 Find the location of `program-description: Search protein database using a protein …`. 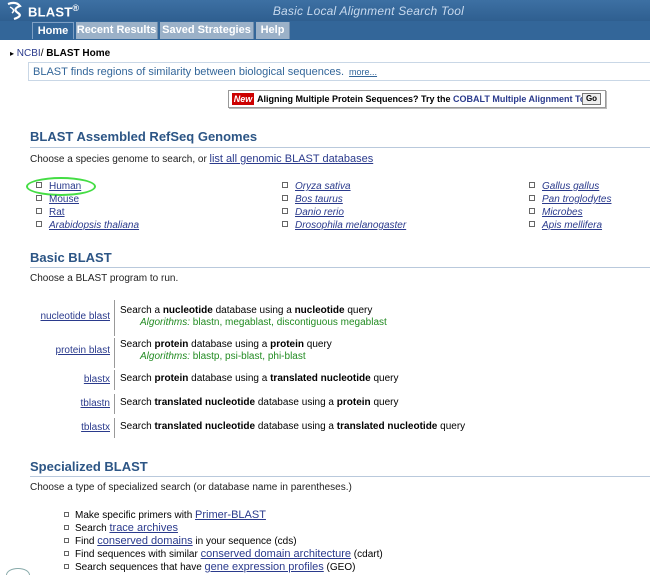

program-description: Search protein database using a protein … is located at coordinates (226, 350).